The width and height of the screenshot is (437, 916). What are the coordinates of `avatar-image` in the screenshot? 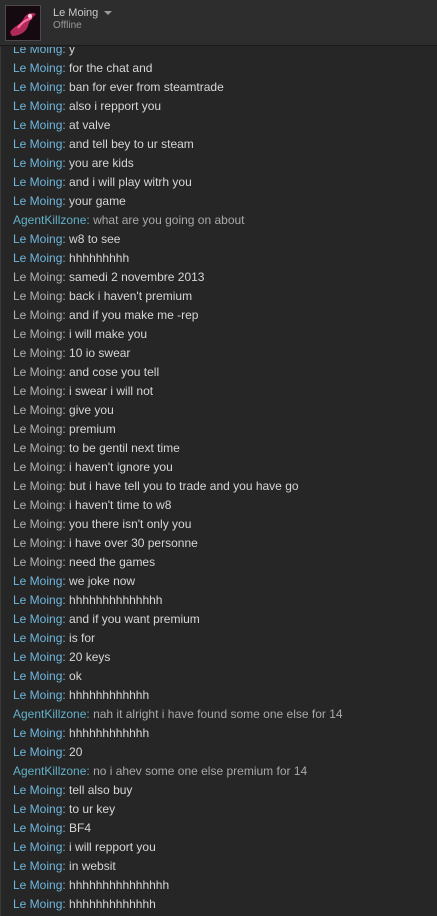 It's located at (23, 23).